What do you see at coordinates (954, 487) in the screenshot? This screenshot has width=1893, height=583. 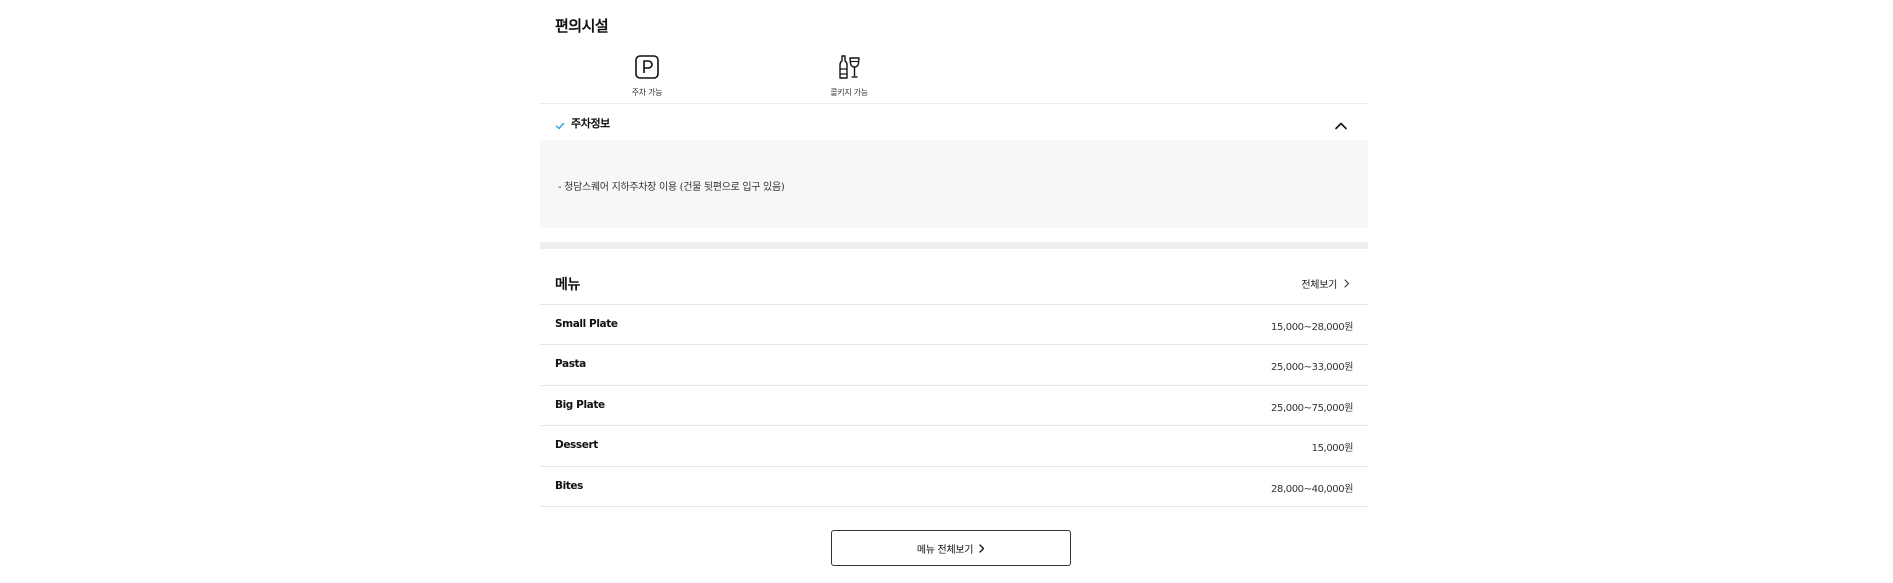 I see `menu-row: Bites 28,000~40,000원` at bounding box center [954, 487].